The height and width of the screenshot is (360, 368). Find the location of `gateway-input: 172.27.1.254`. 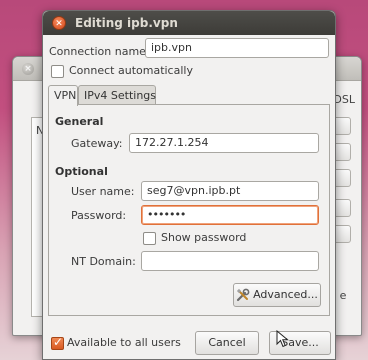

gateway-input: 172.27.1.254 is located at coordinates (224, 143).